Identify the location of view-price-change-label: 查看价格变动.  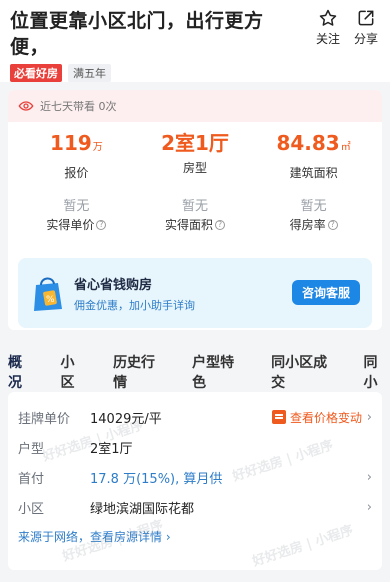
(325, 417).